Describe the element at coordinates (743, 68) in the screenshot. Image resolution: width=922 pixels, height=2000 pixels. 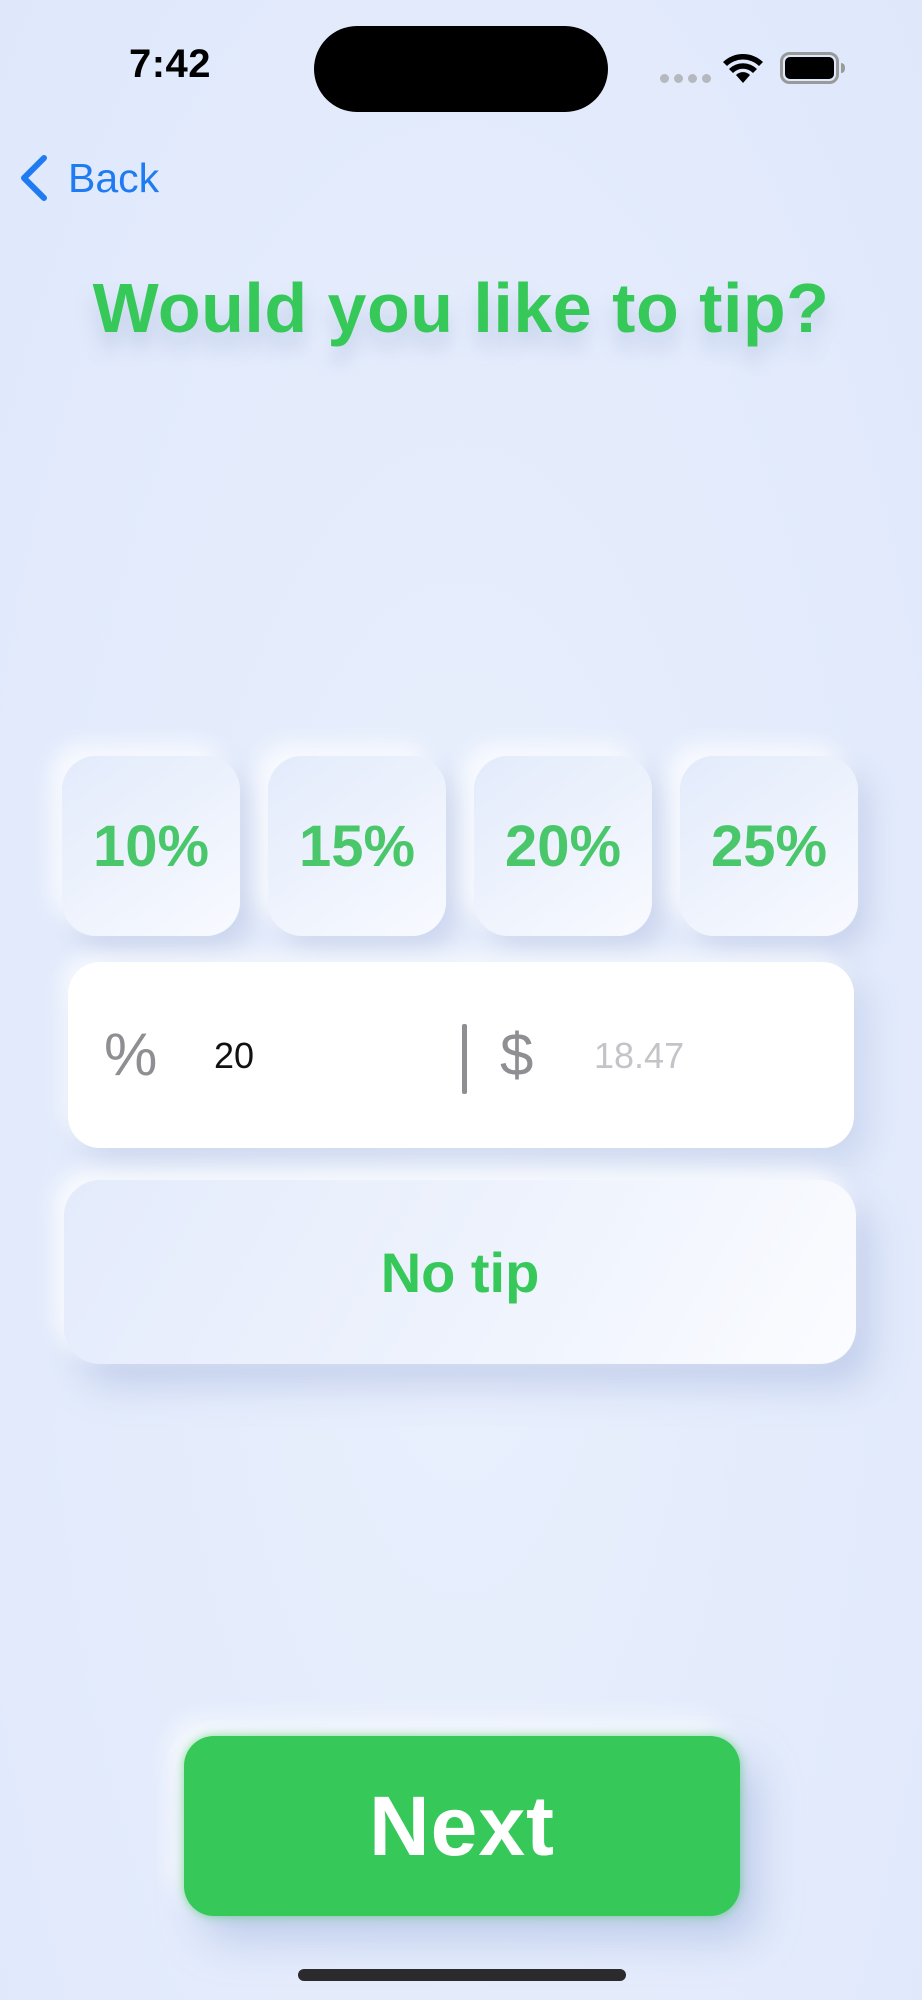
I see `wifi-icon` at that location.